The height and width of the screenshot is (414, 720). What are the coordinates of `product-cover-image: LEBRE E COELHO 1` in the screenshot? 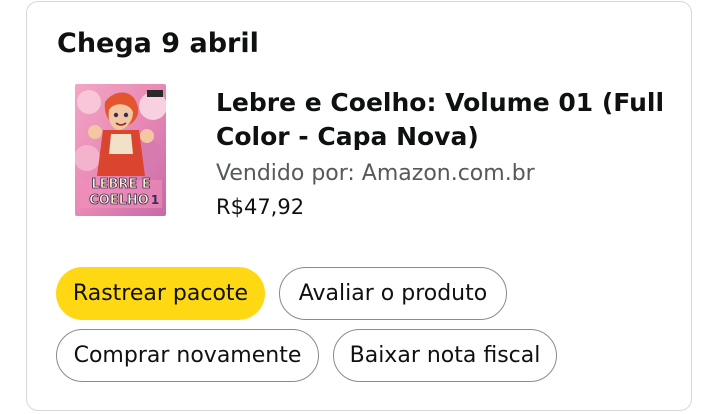 It's located at (120, 150).